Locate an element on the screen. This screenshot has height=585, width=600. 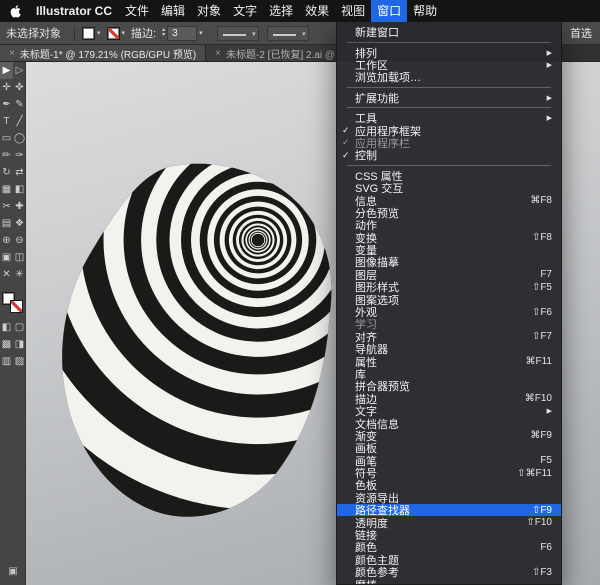
tool-icon: ◫ is located at coordinates (19, 257).